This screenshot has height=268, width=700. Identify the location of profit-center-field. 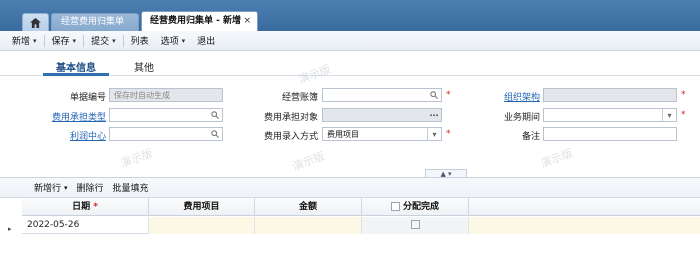
(166, 134).